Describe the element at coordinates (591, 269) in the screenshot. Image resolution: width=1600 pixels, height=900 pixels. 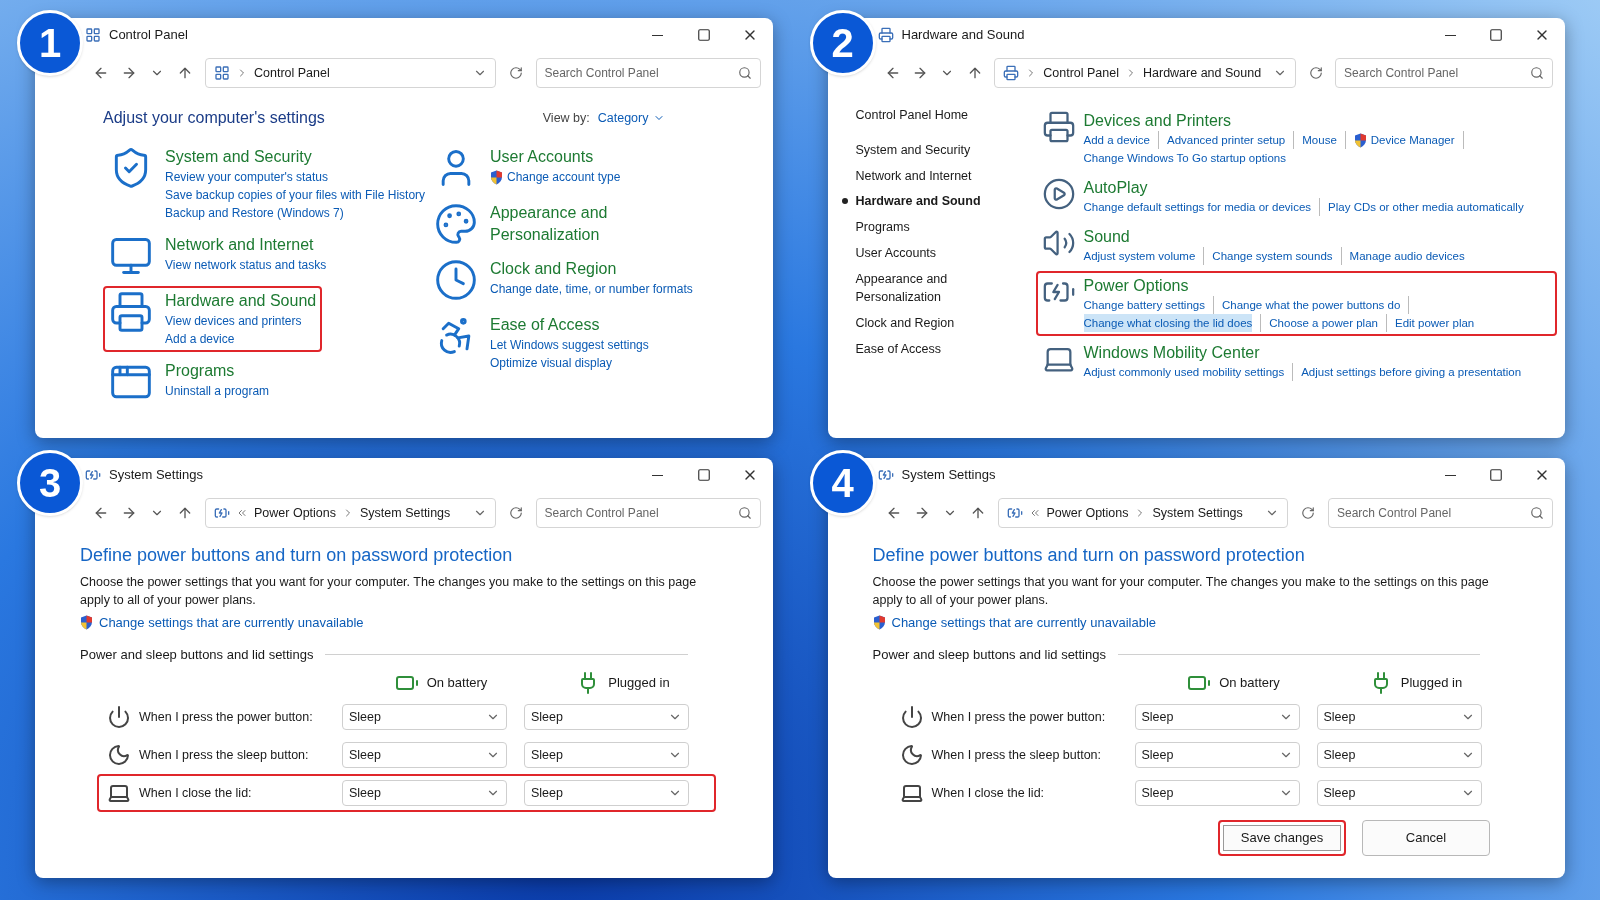
I see `category-title: Clock and Region` at that location.